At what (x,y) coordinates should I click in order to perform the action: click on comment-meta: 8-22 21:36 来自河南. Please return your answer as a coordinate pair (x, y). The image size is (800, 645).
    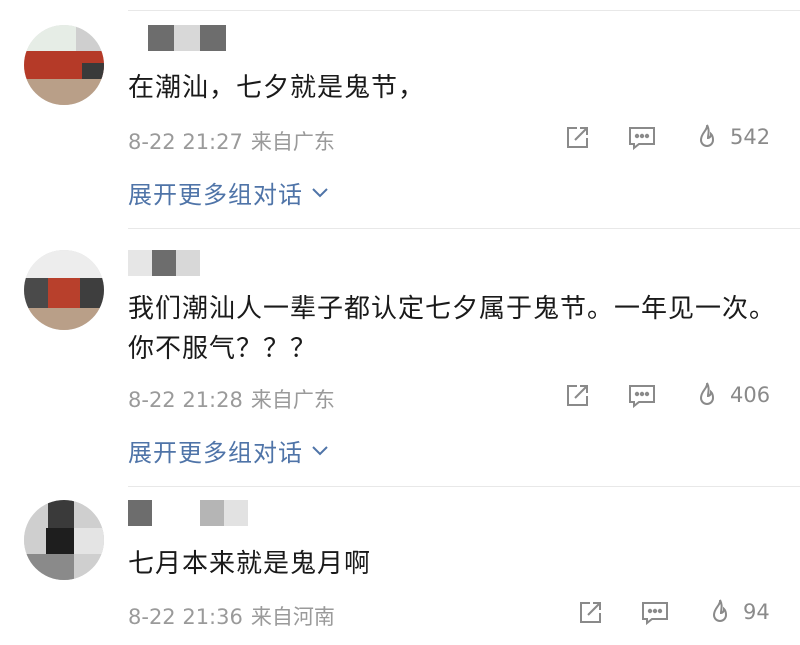
    Looking at the image, I should click on (231, 616).